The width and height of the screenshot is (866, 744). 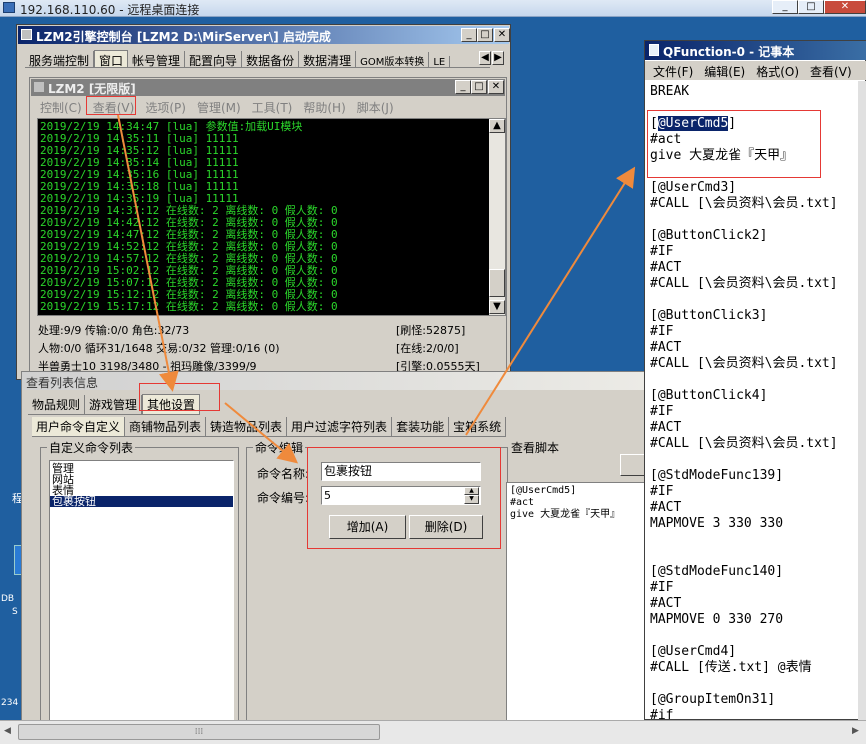 I want to click on edit-group-label: 命令编辑, so click(x=279, y=447).